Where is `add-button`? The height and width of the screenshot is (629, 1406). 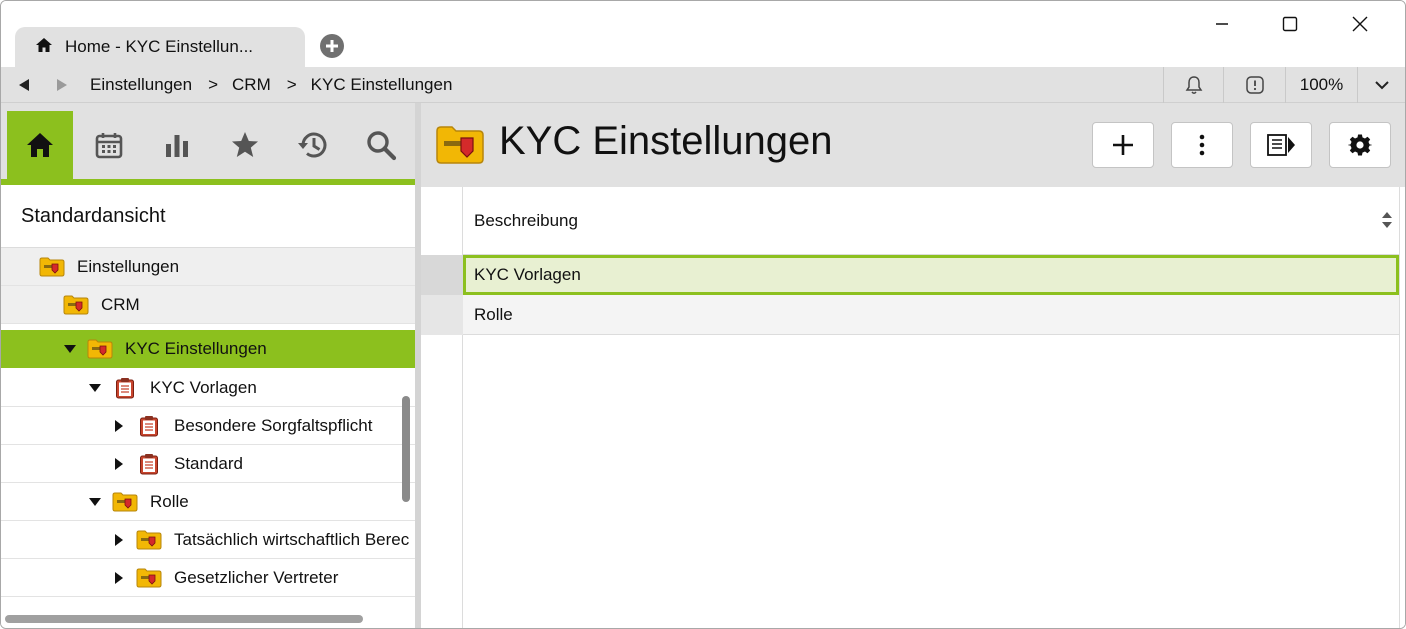
add-button is located at coordinates (1123, 145).